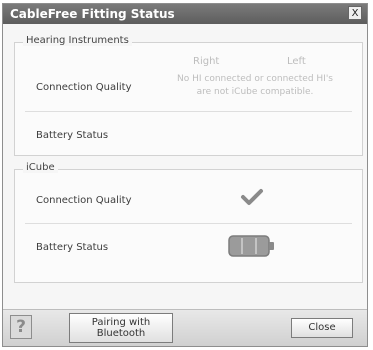 The image size is (373, 350). Describe the element at coordinates (188, 111) in the screenshot. I see `hi-divider` at that location.